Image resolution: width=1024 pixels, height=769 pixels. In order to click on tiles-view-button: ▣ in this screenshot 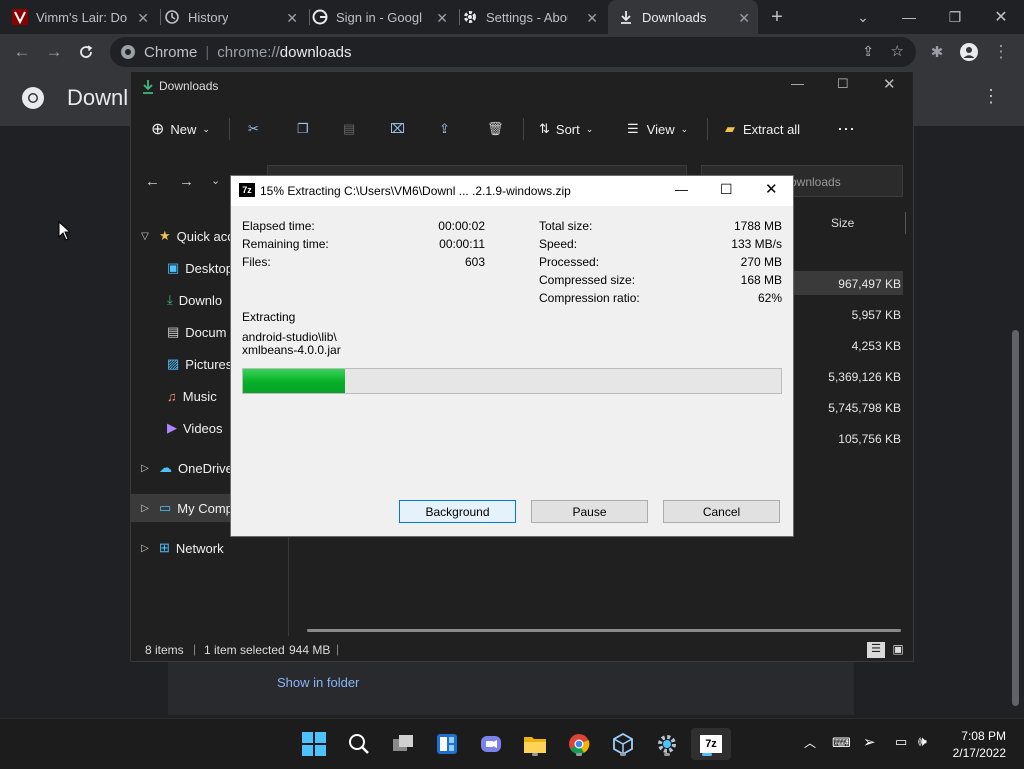, I will do `click(898, 650)`.